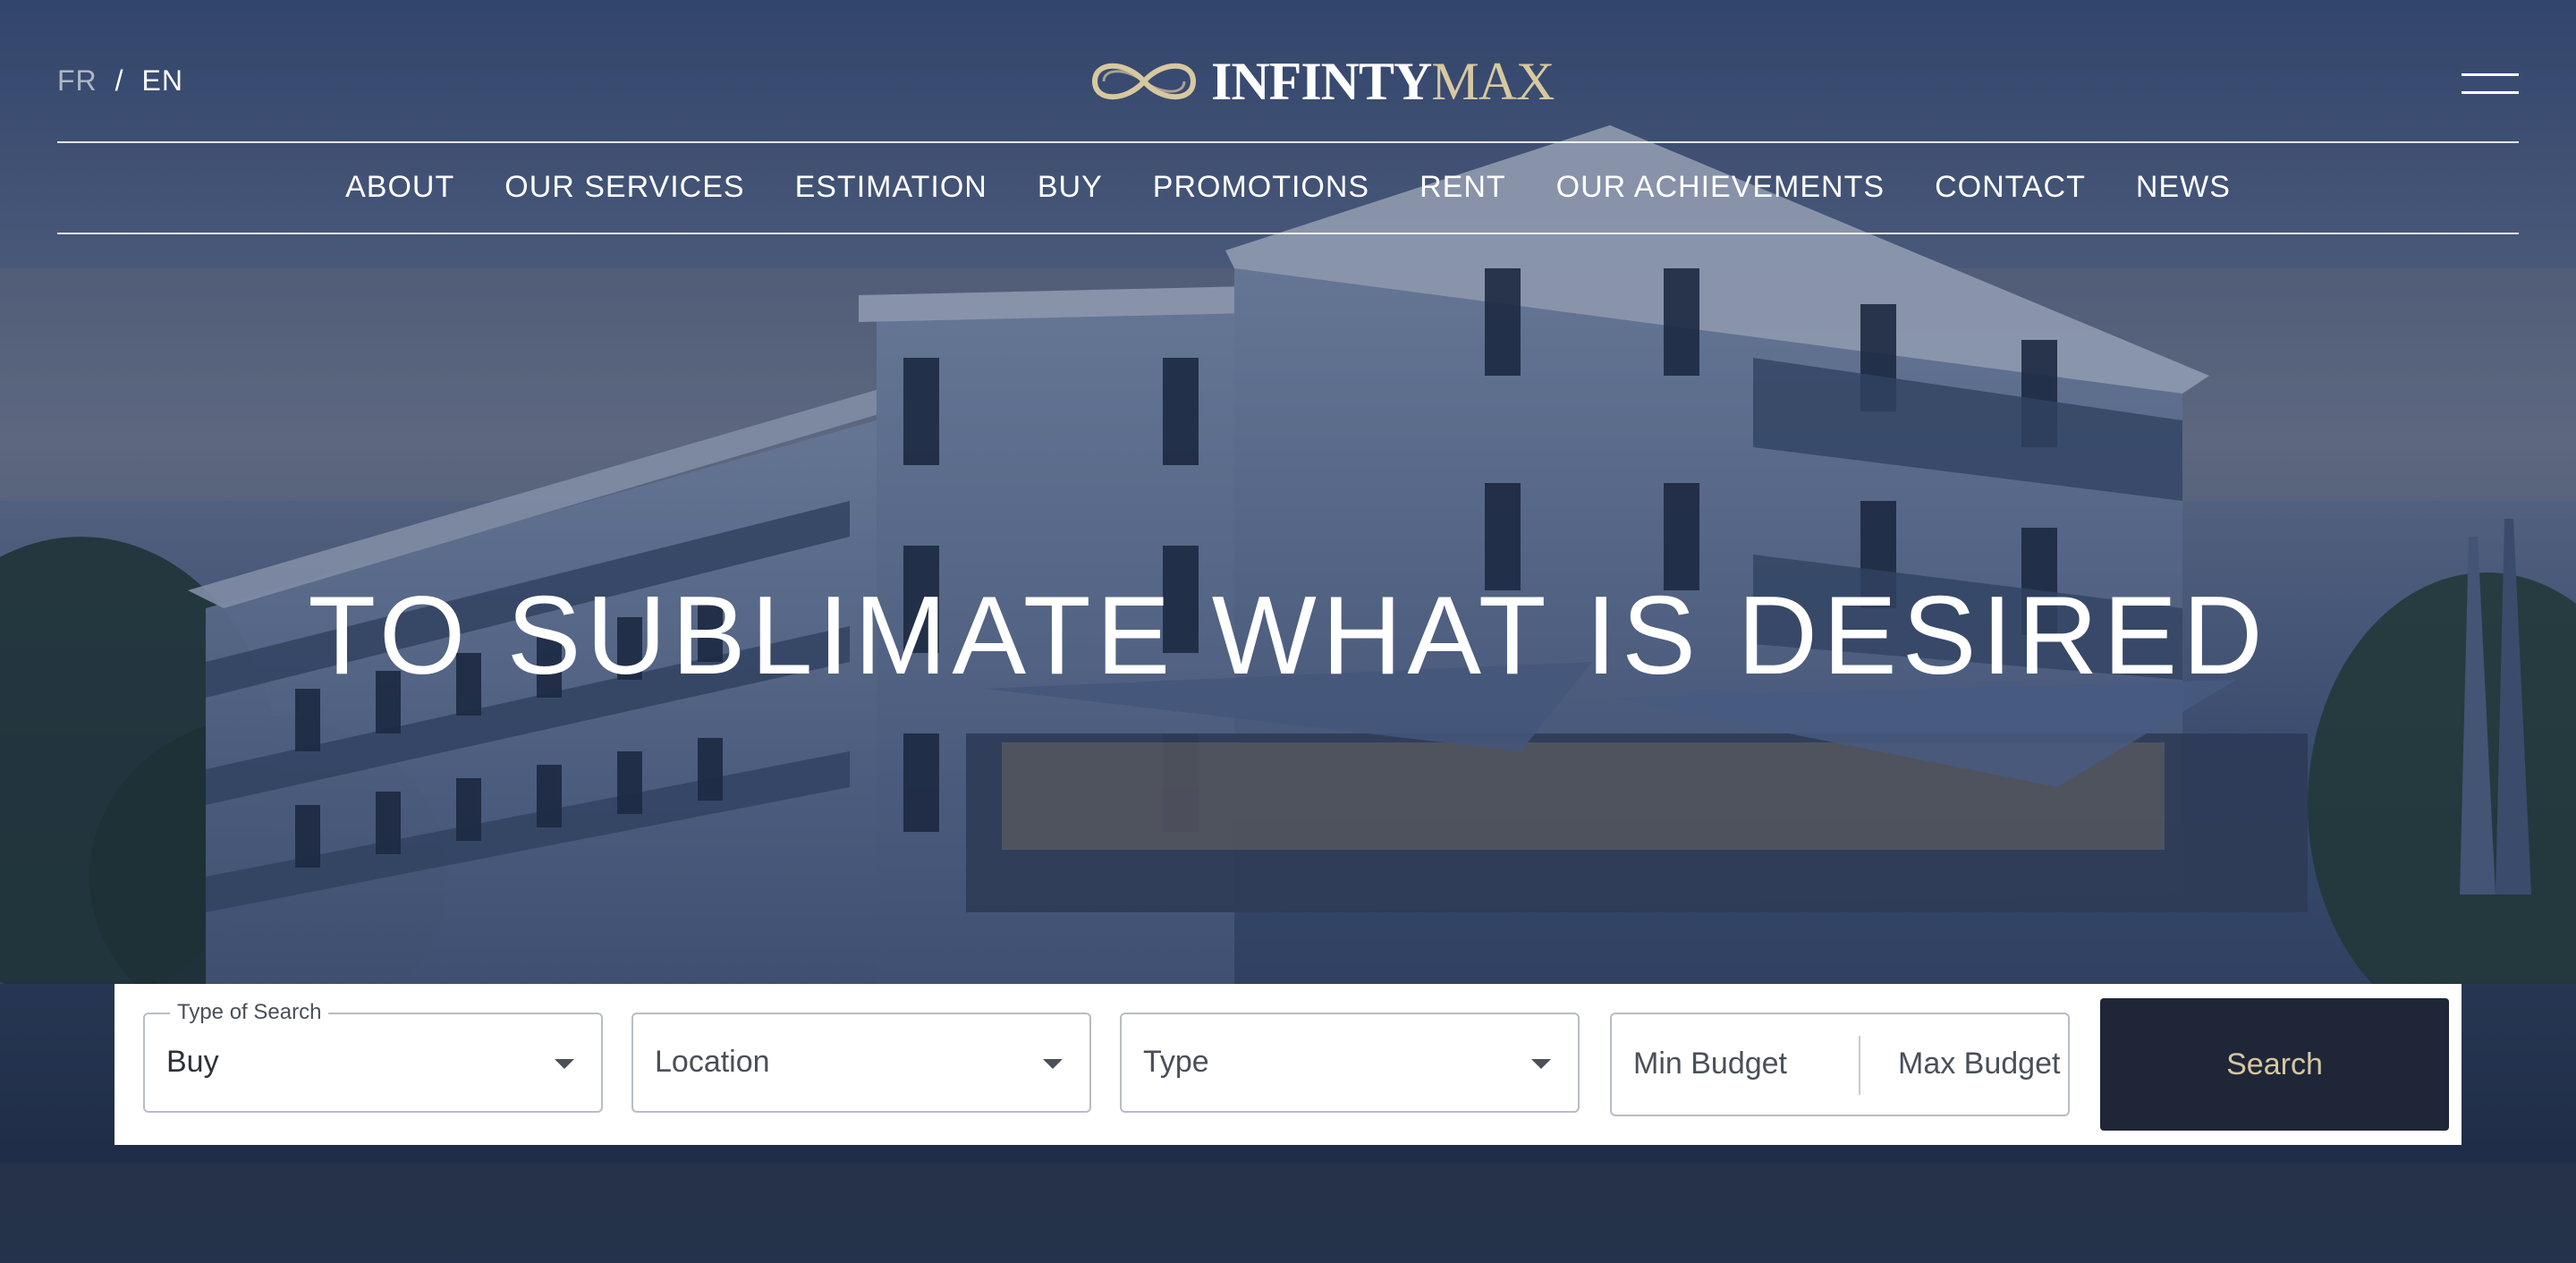 The image size is (2576, 1263). Describe the element at coordinates (1261, 187) in the screenshot. I see `nav-item-promotions: PROMOTIONS` at that location.